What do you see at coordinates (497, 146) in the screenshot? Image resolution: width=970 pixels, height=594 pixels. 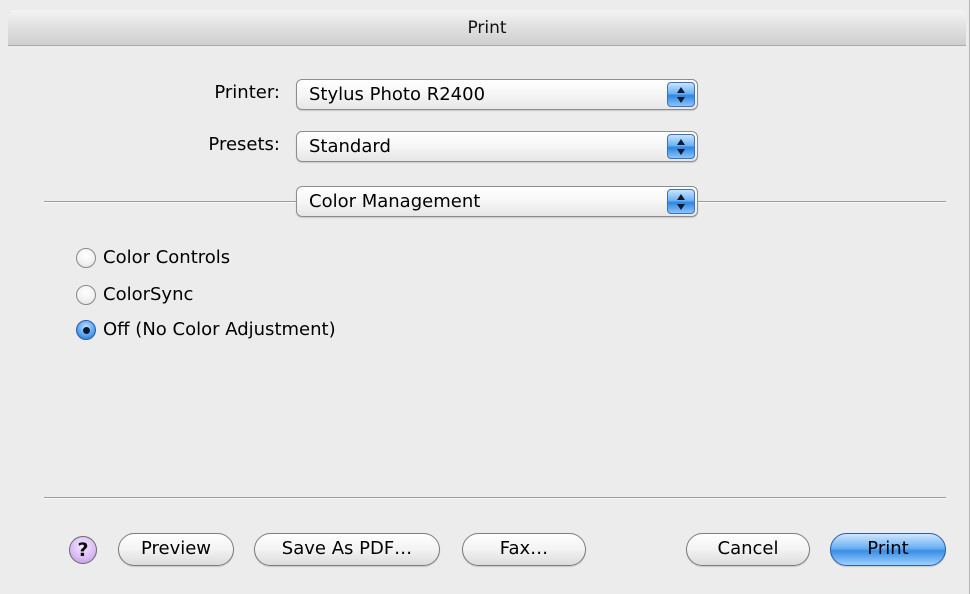 I see `presets-popup: Standard` at bounding box center [497, 146].